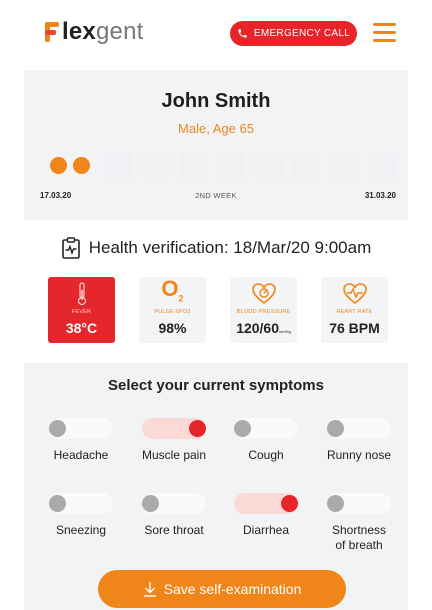  Describe the element at coordinates (81, 294) in the screenshot. I see `thermometer-icon` at that location.